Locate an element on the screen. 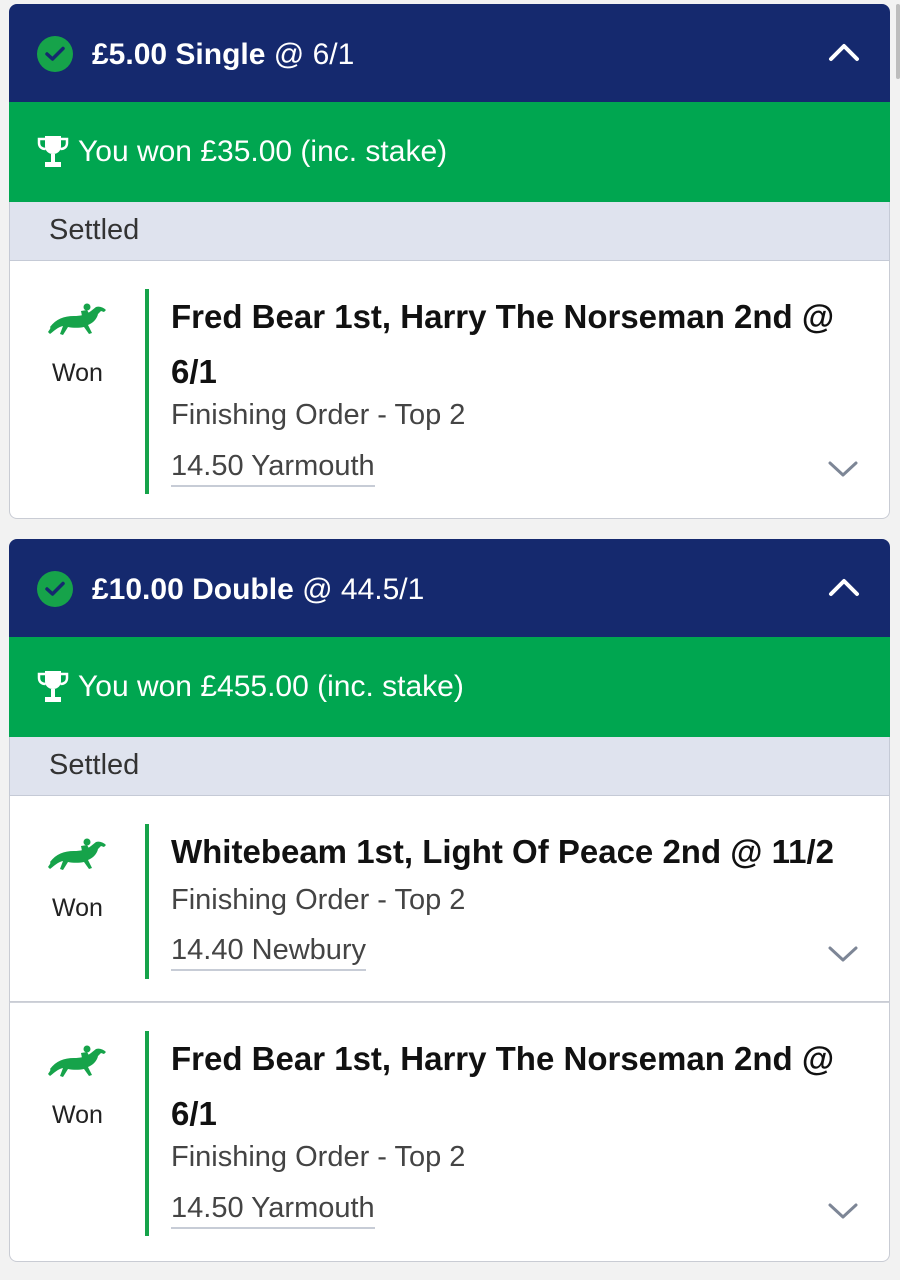 Image resolution: width=900 pixels, height=1280 pixels. bet-title: £5.00 Single @ 6/1 is located at coordinates (223, 55).